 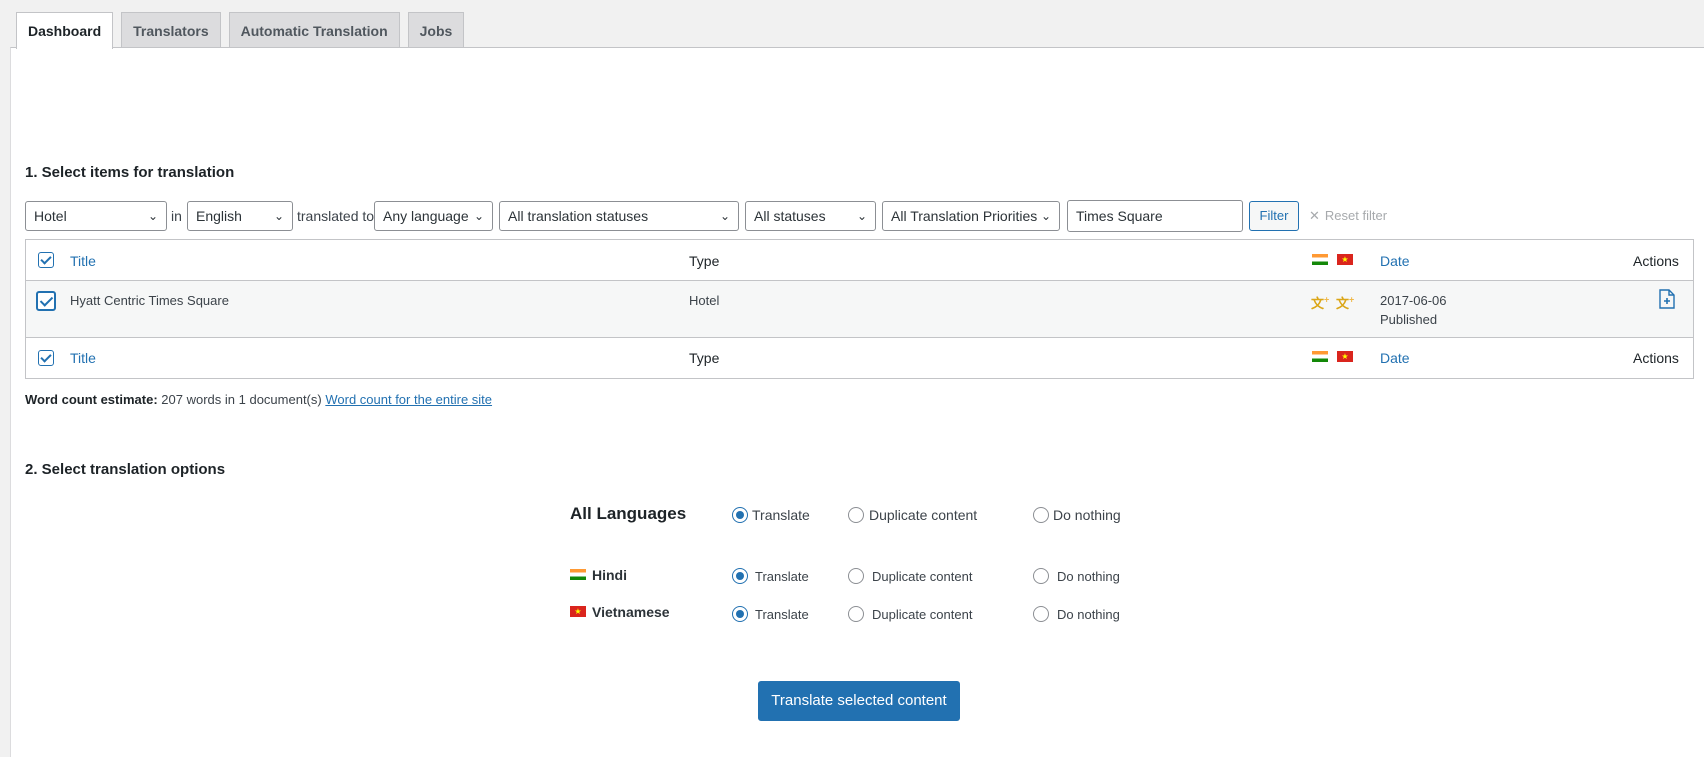 I want to click on add-document-icon, so click(x=1667, y=299).